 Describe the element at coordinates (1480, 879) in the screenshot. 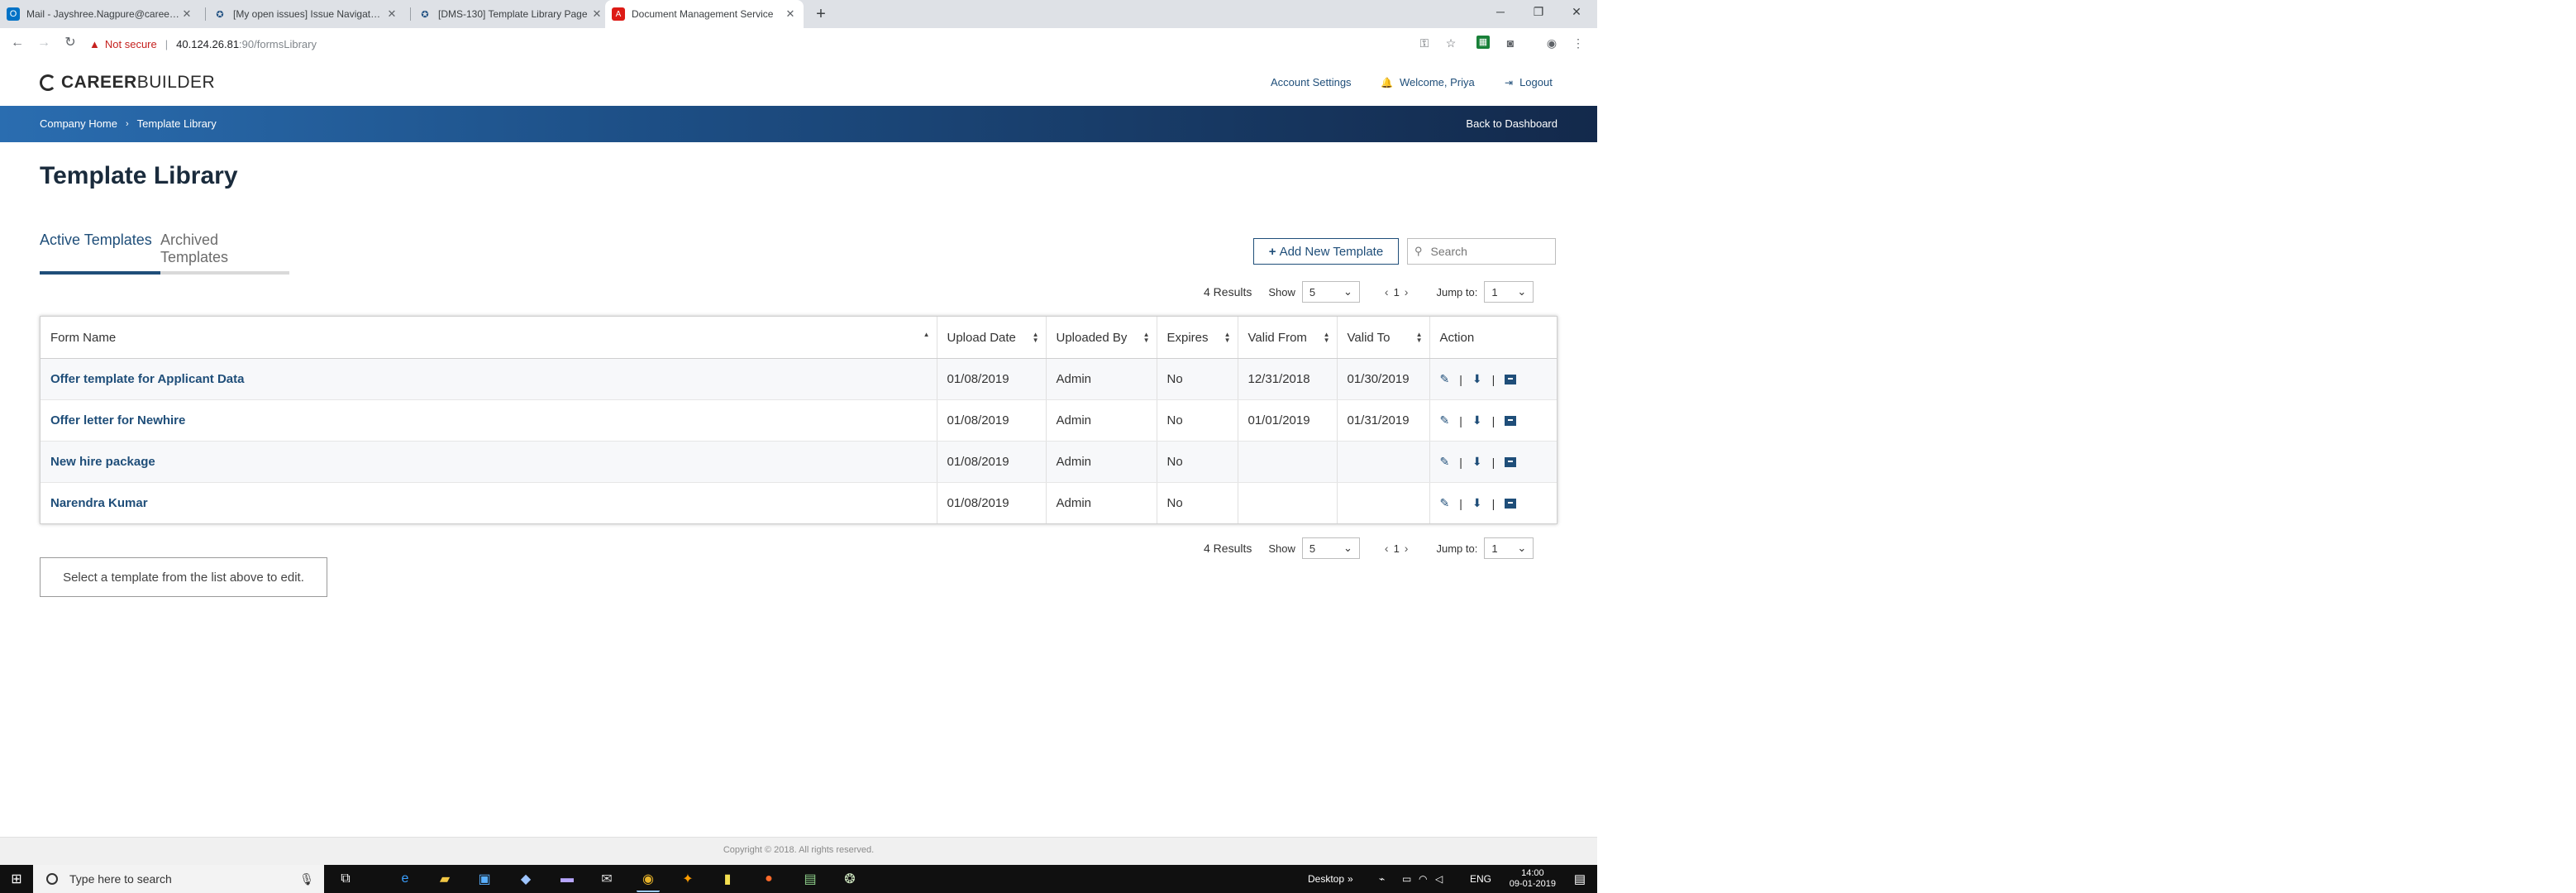

I see `language-indicator: ENG` at that location.